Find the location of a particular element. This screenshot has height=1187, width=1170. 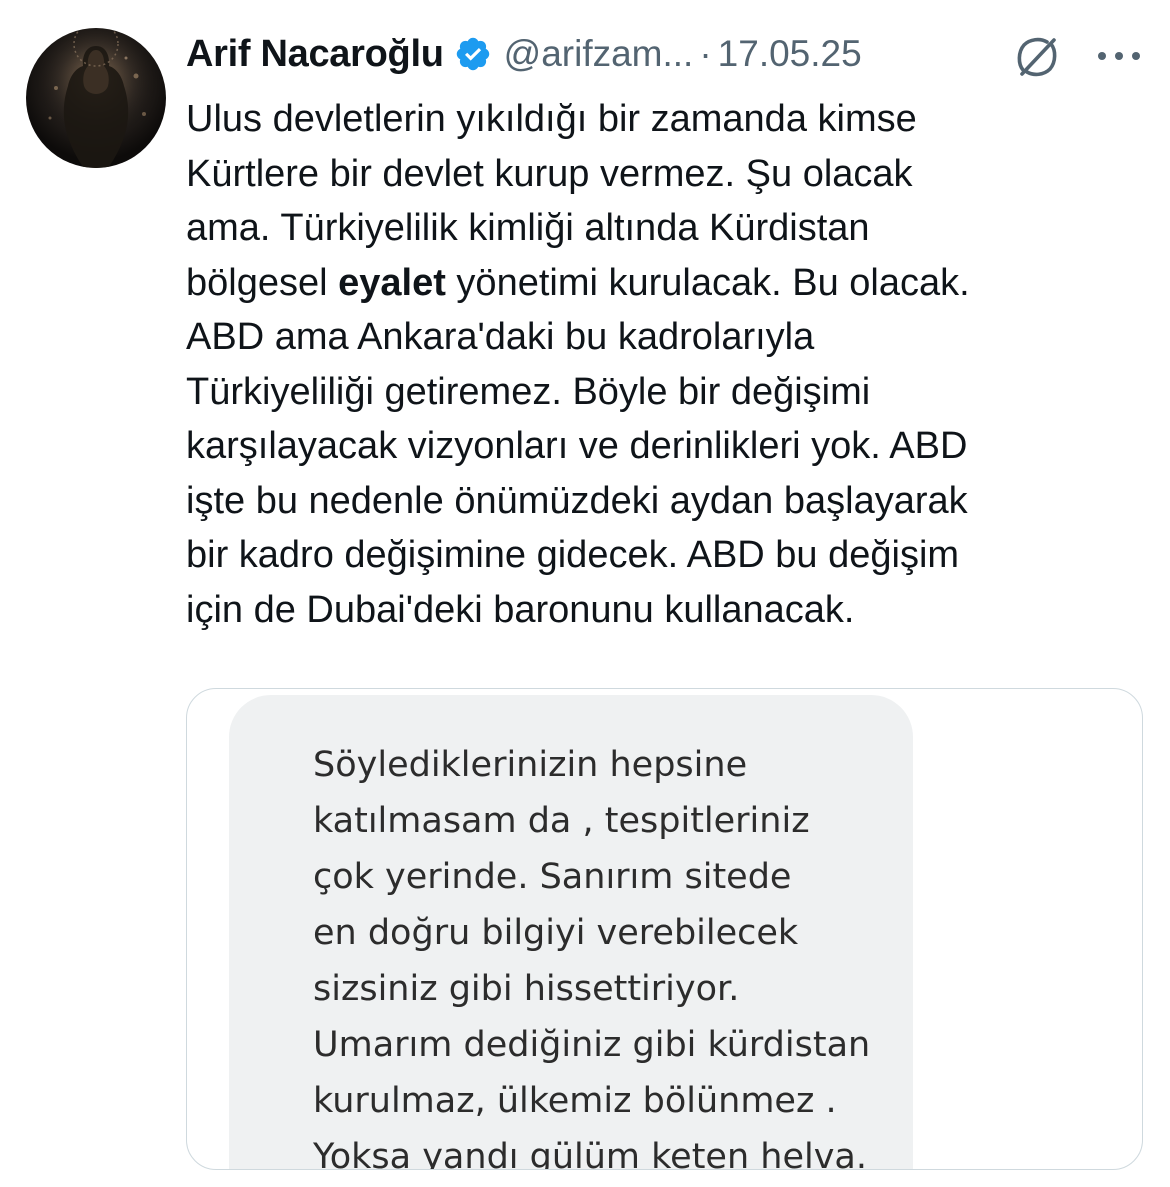

screenshot-line: sizsiniz gibi hissettiriyor. is located at coordinates (526, 989).